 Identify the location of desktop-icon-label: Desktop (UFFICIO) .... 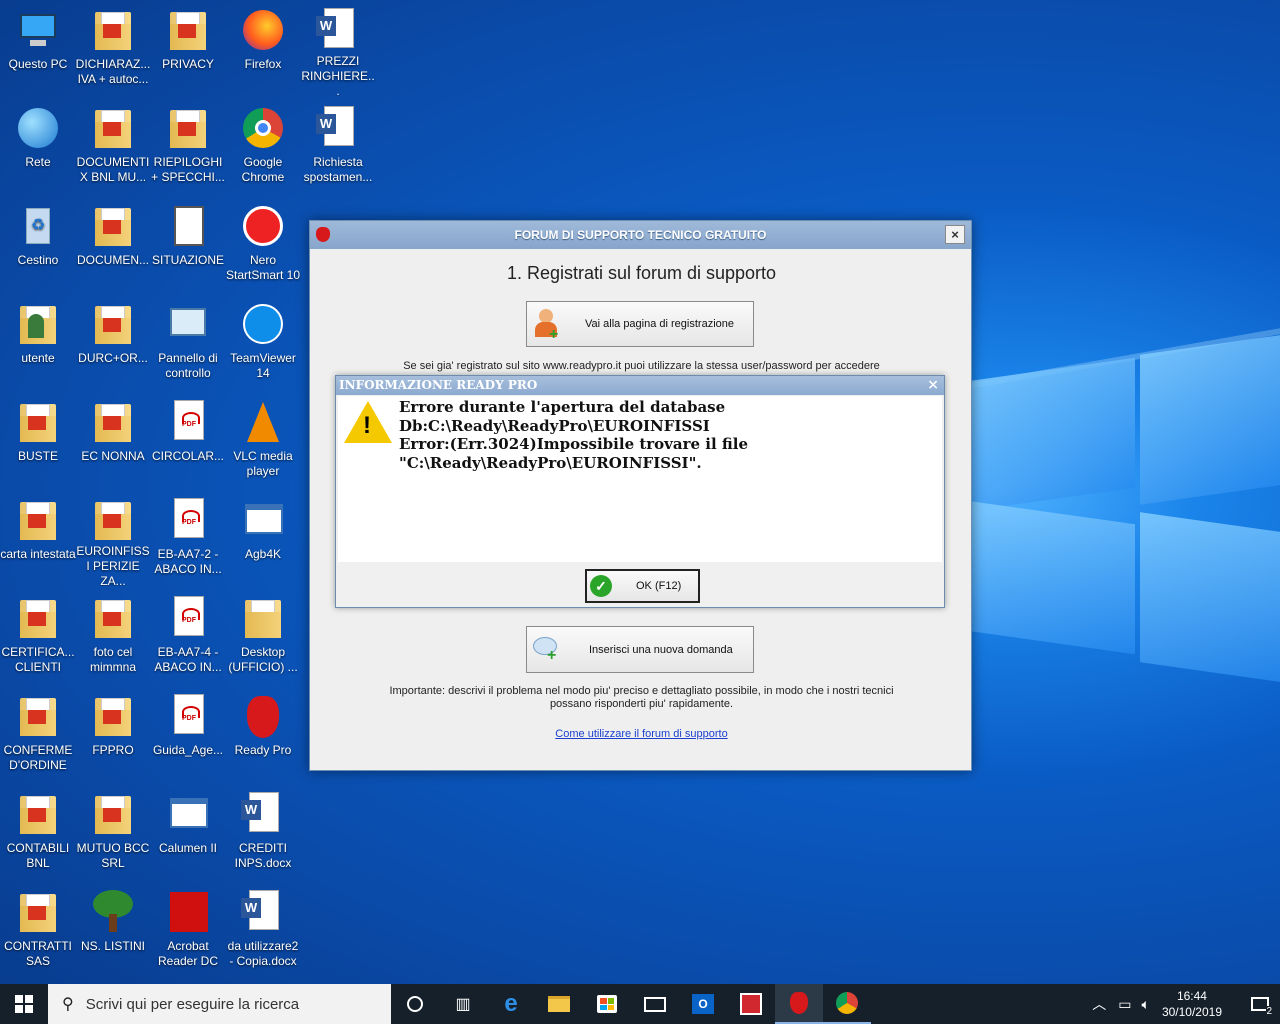
(263, 659).